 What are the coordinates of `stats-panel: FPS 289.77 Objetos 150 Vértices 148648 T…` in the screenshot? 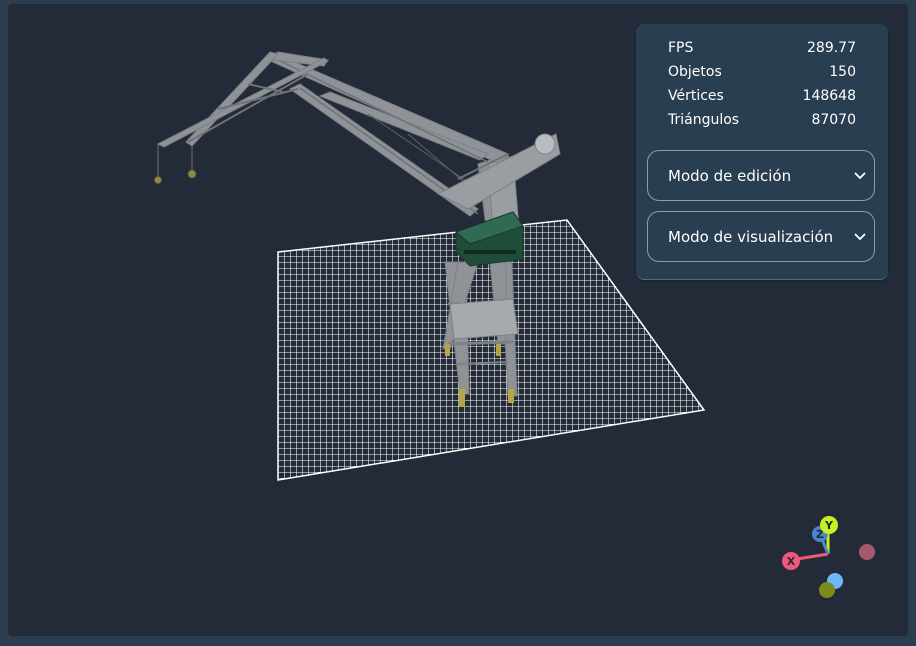 It's located at (762, 152).